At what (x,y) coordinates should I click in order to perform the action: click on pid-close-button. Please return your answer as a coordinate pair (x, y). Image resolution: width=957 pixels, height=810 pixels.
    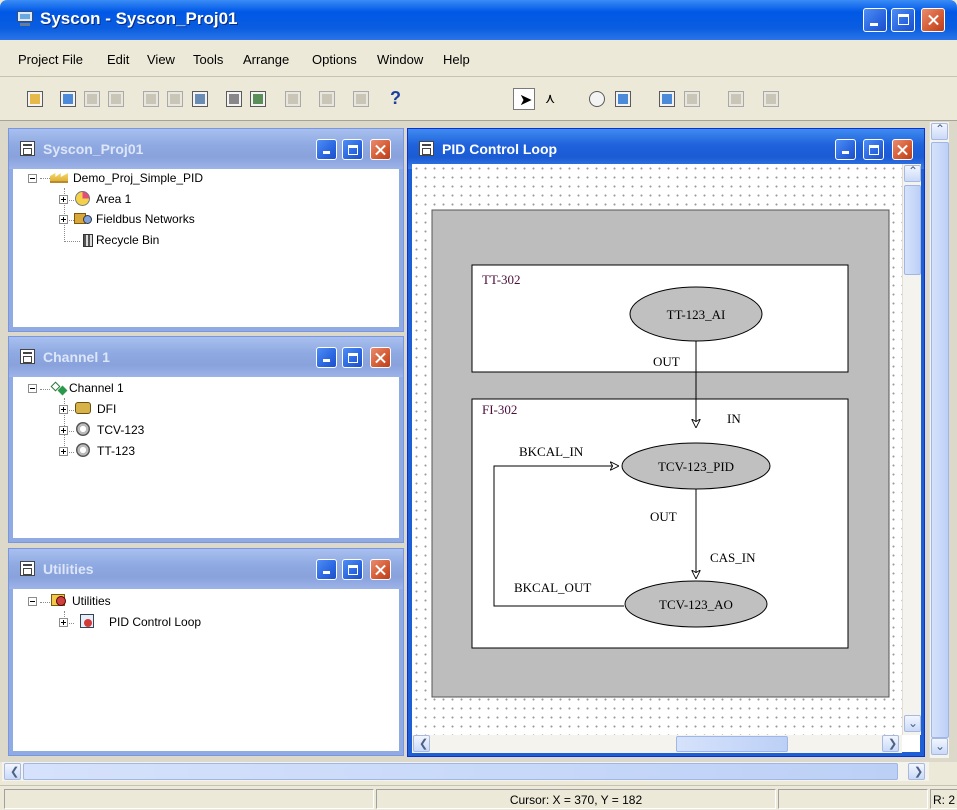
    Looking at the image, I should click on (902, 149).